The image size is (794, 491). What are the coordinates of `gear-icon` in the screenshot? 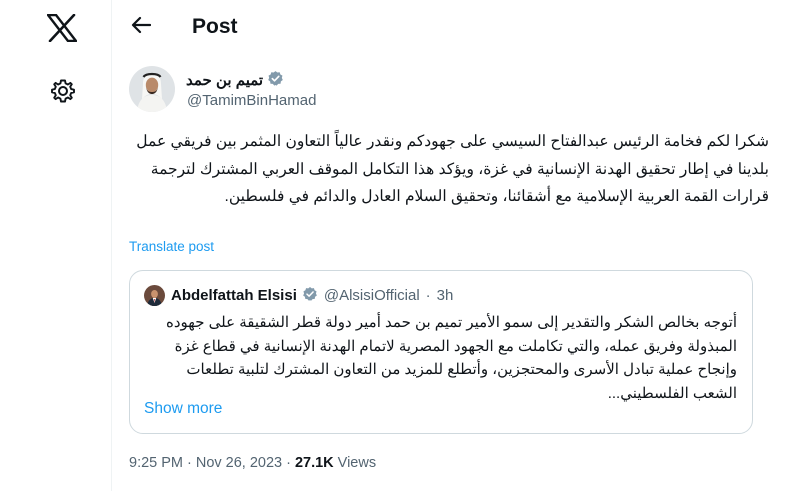 It's located at (63, 91).